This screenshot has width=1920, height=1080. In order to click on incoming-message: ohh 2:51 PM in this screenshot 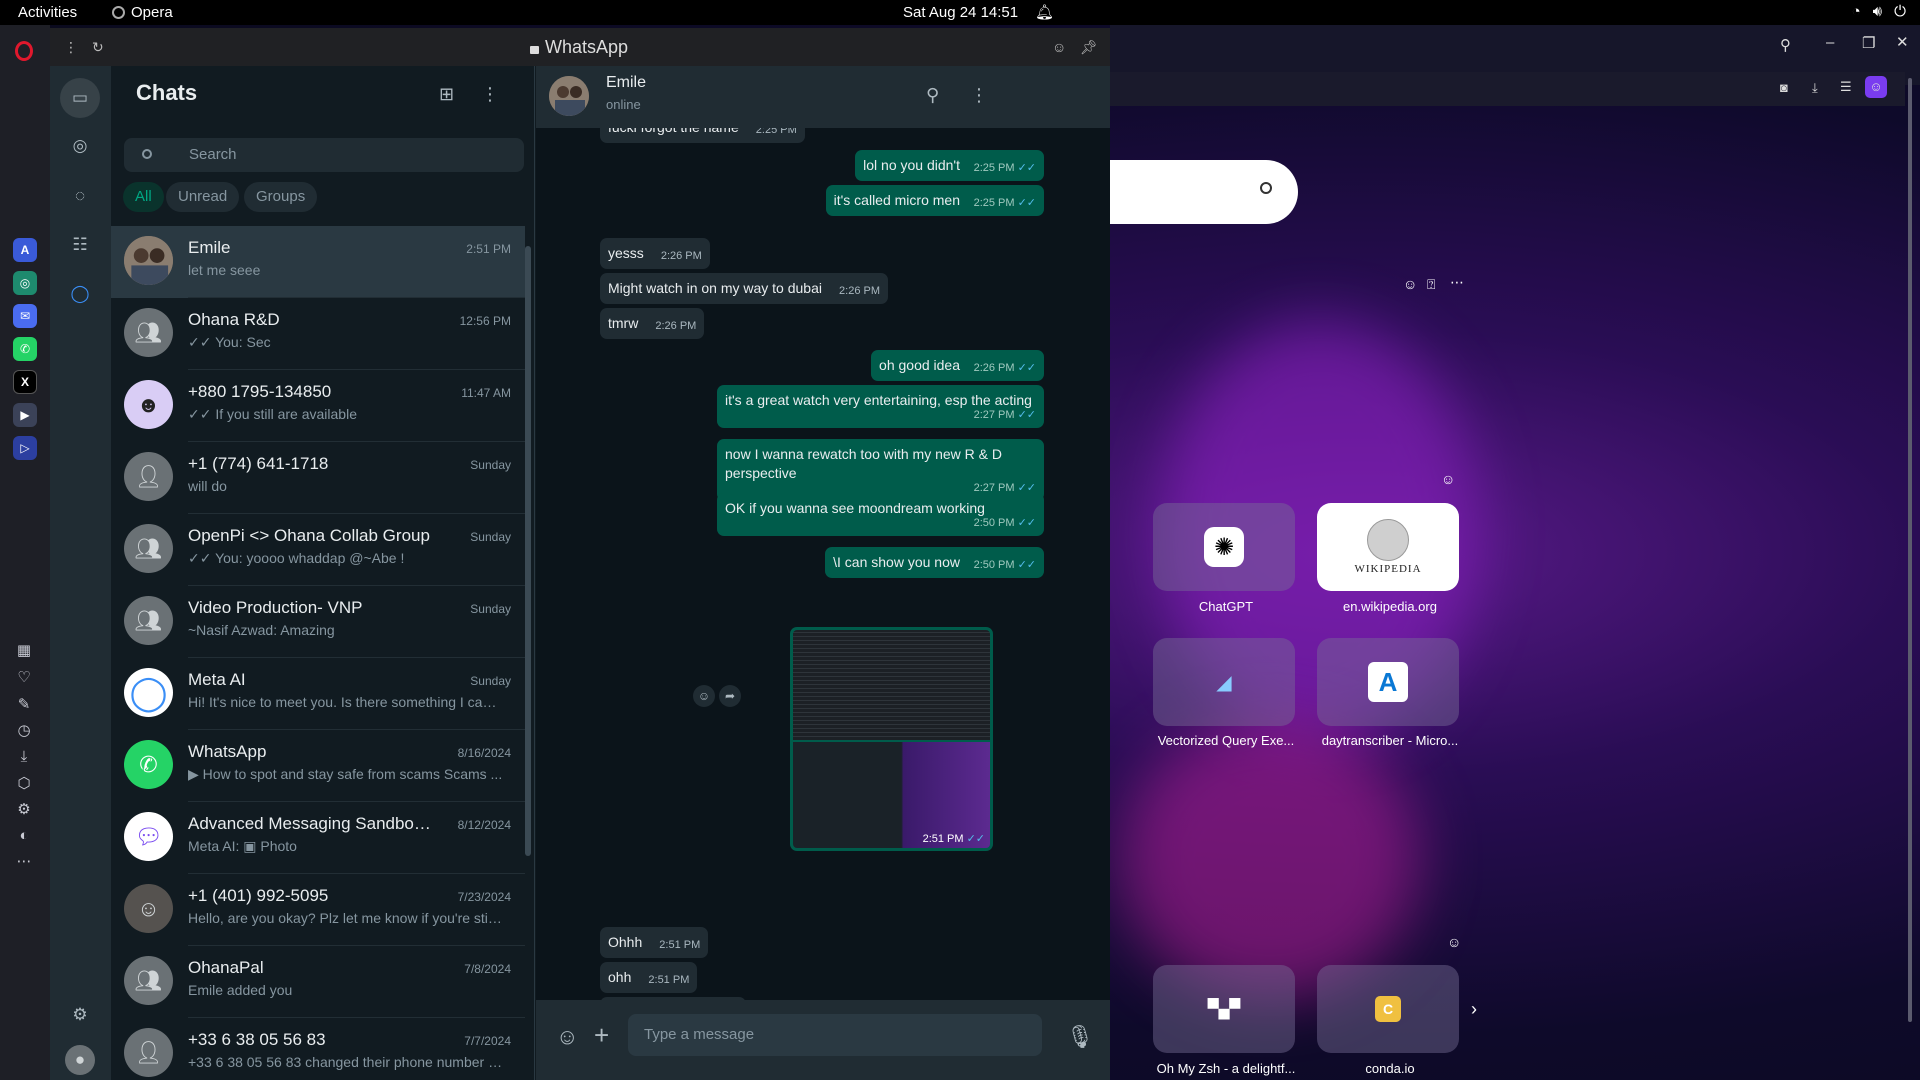, I will do `click(649, 977)`.